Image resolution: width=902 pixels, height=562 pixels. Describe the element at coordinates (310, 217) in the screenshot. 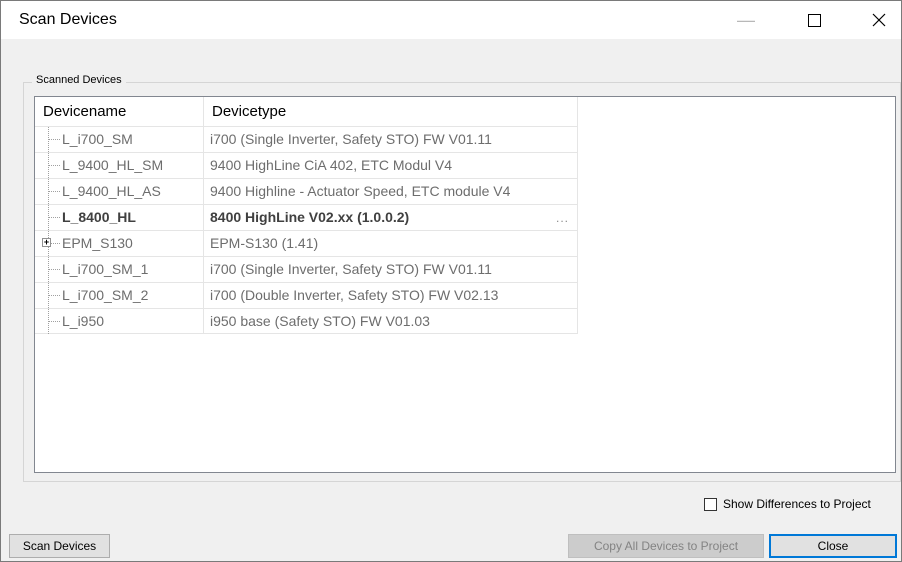

I see `devicetype-text: 8400 HighLine V02.xx (1.0.0.2)` at that location.